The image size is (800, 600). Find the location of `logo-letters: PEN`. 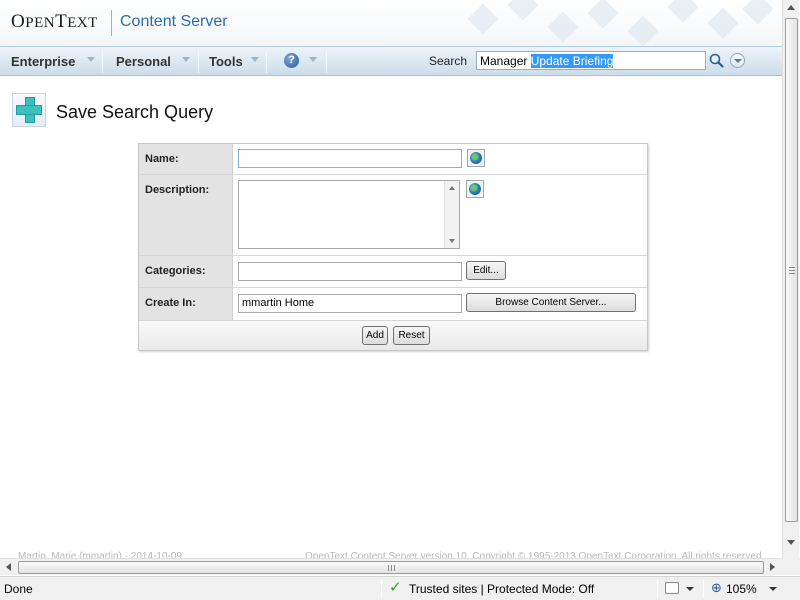

logo-letters: PEN is located at coordinates (40, 23).